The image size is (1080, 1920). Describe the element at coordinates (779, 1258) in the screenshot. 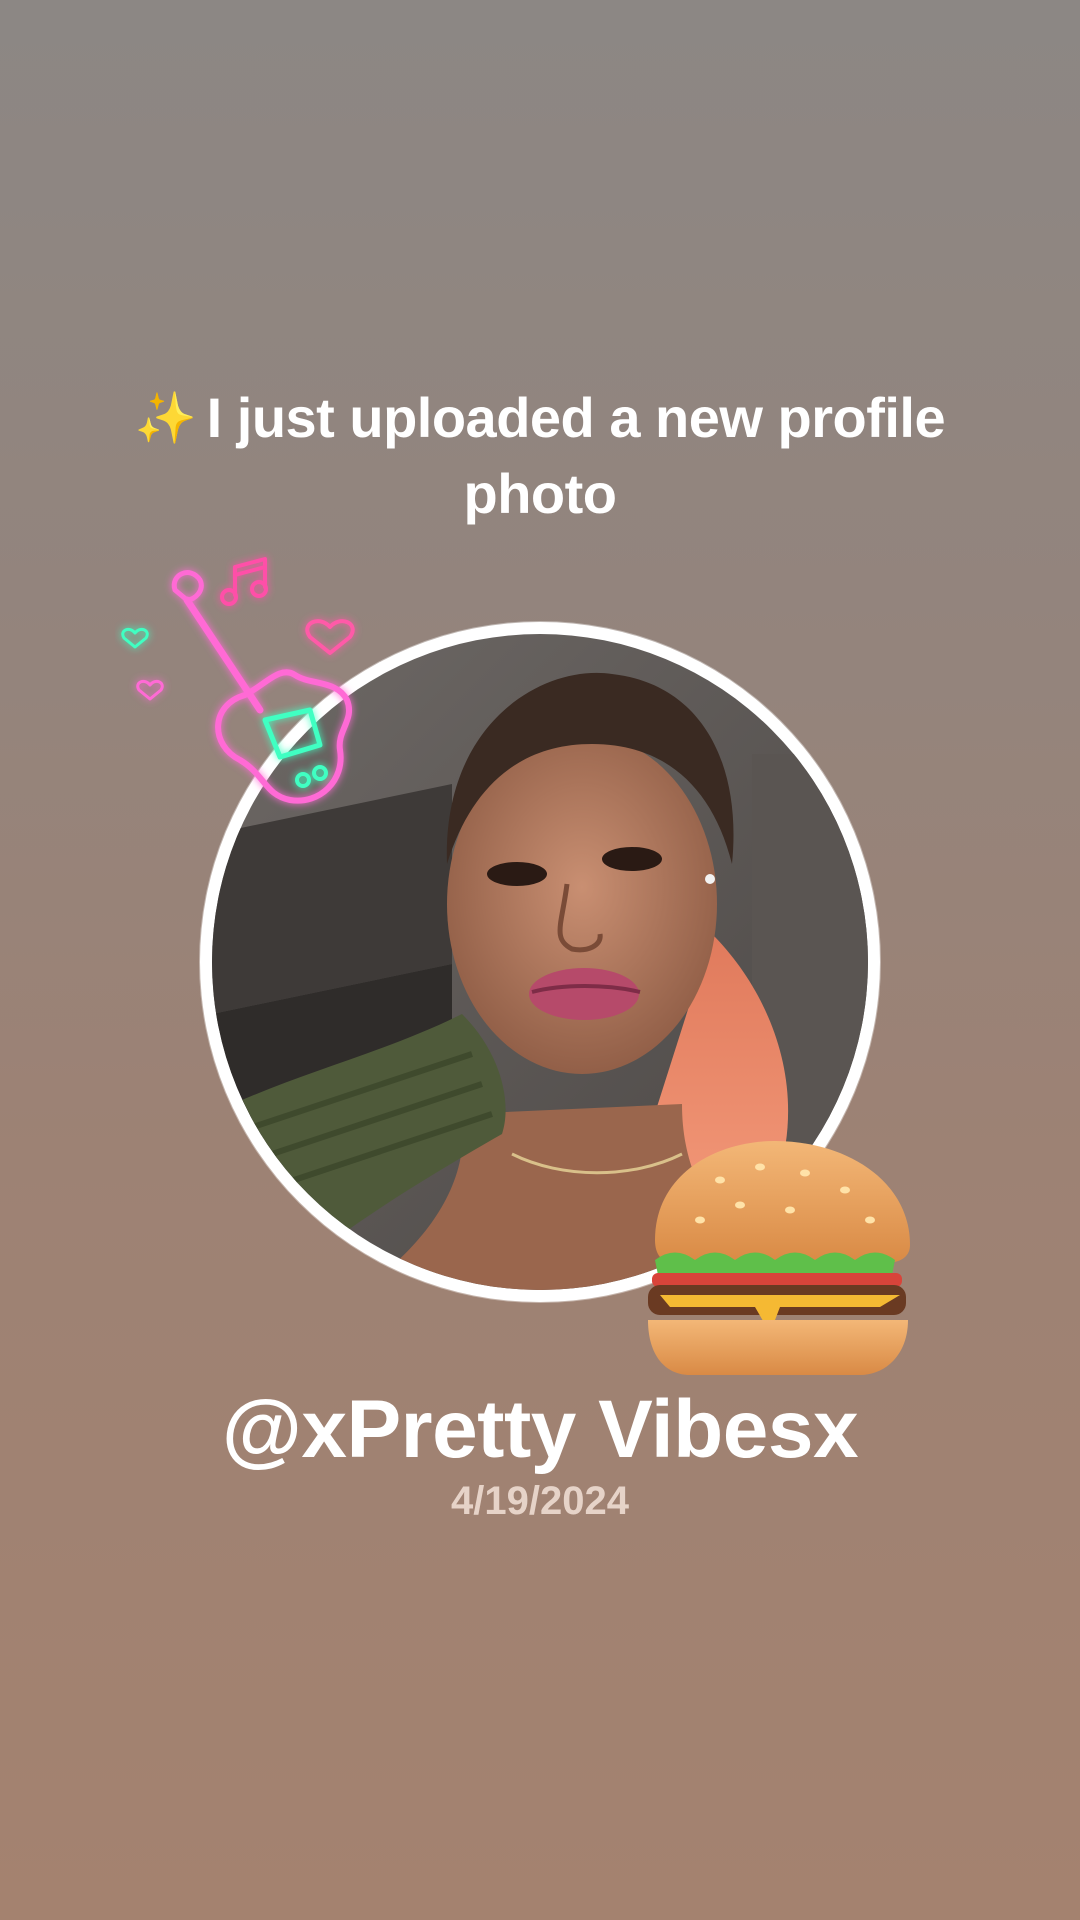

I see `hamburger-icon` at that location.